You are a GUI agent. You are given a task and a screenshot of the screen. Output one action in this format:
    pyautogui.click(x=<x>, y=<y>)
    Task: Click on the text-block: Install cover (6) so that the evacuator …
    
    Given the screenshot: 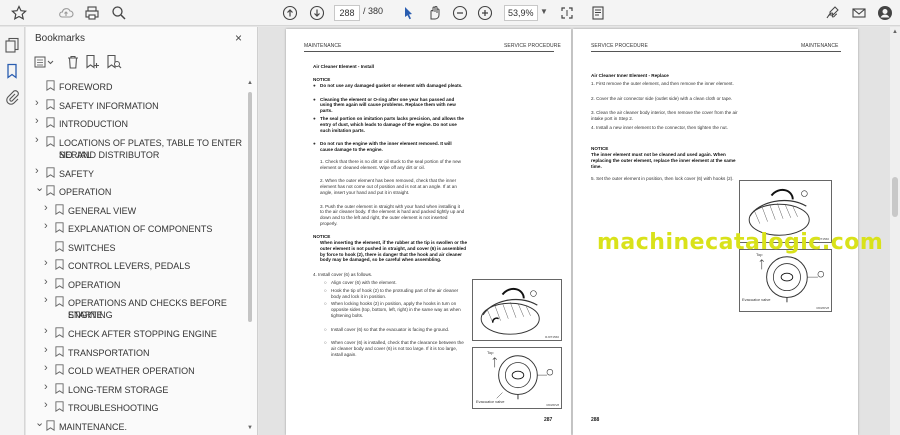 What is the action you would take?
    pyautogui.click(x=390, y=329)
    